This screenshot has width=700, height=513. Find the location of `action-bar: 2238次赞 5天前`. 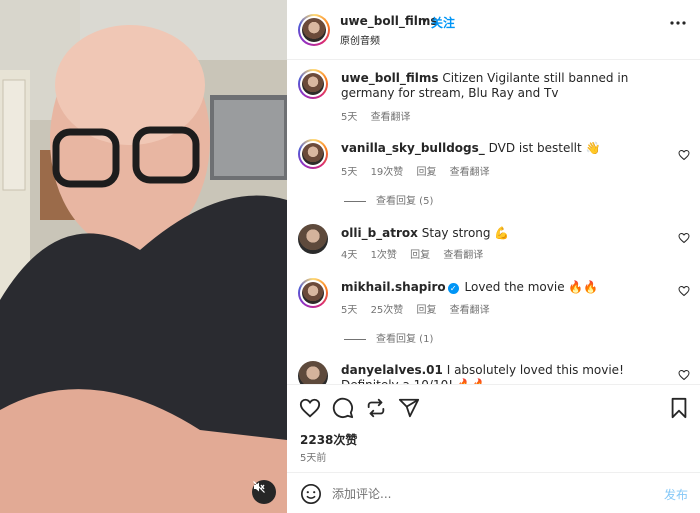

action-bar: 2238次赞 5天前 is located at coordinates (493, 428).